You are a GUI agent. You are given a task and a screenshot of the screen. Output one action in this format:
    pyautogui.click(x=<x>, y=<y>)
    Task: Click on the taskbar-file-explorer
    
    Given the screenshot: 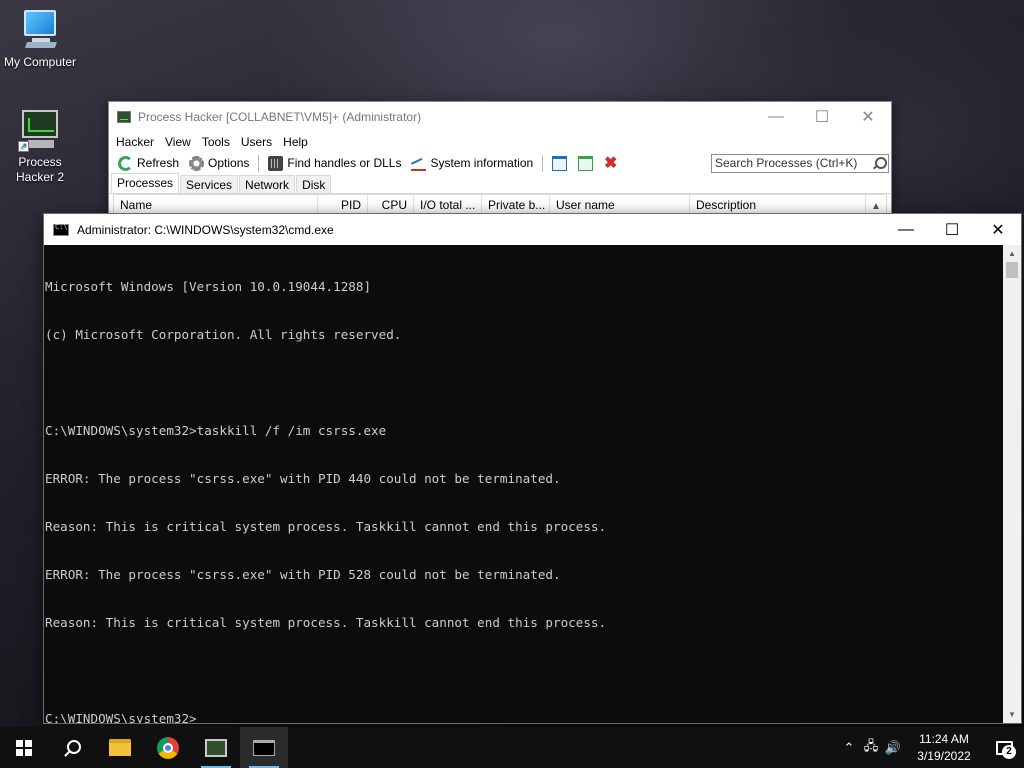 What is the action you would take?
    pyautogui.click(x=120, y=747)
    